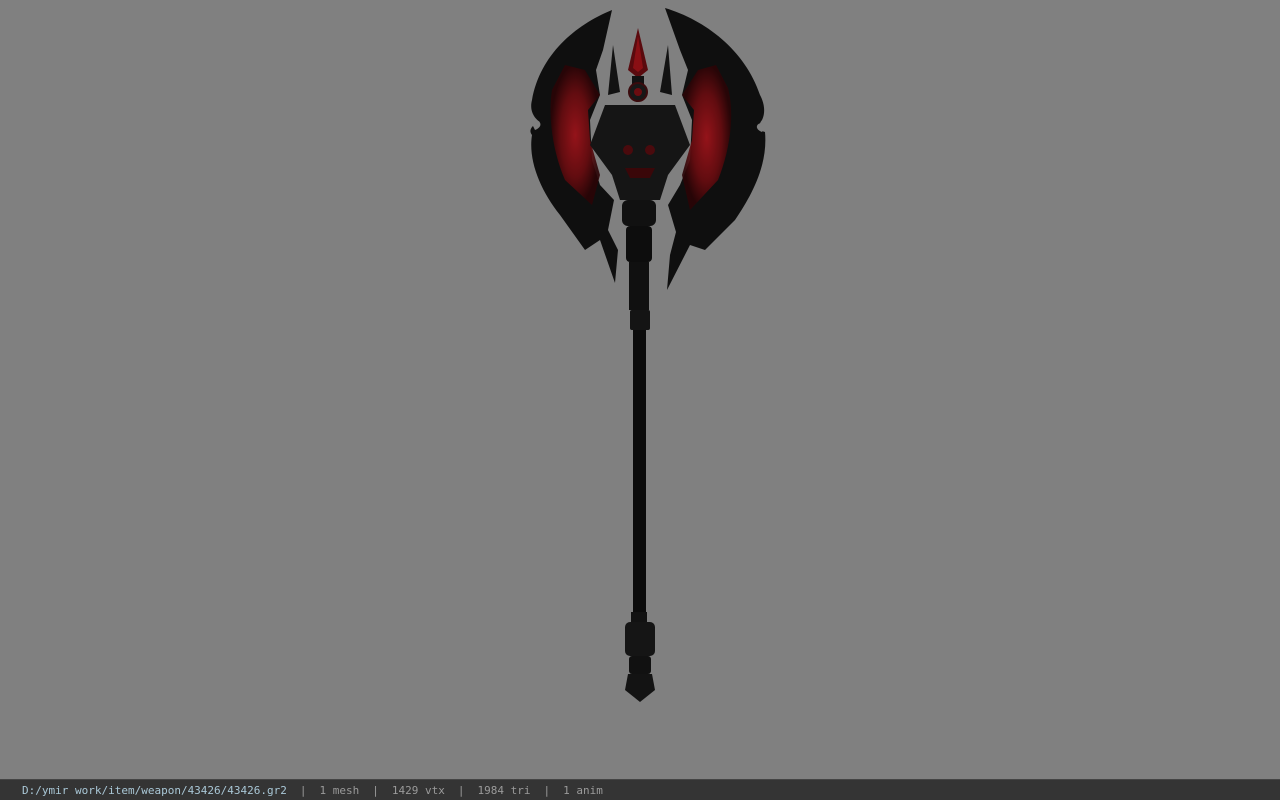  What do you see at coordinates (154, 790) in the screenshot?
I see `file-path: D:/ymir work/item/weapon/43426/43426.gr2` at bounding box center [154, 790].